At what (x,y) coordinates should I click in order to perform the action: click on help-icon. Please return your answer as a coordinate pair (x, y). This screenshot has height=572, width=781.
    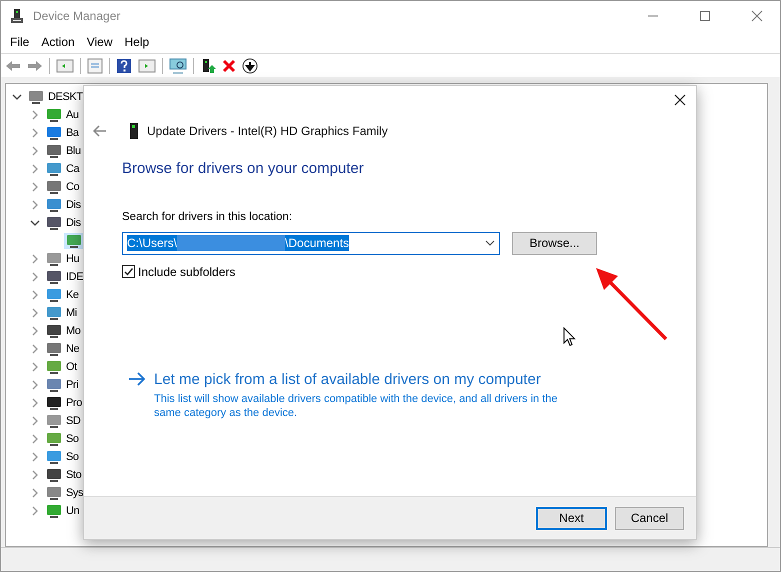
    Looking at the image, I should click on (124, 66).